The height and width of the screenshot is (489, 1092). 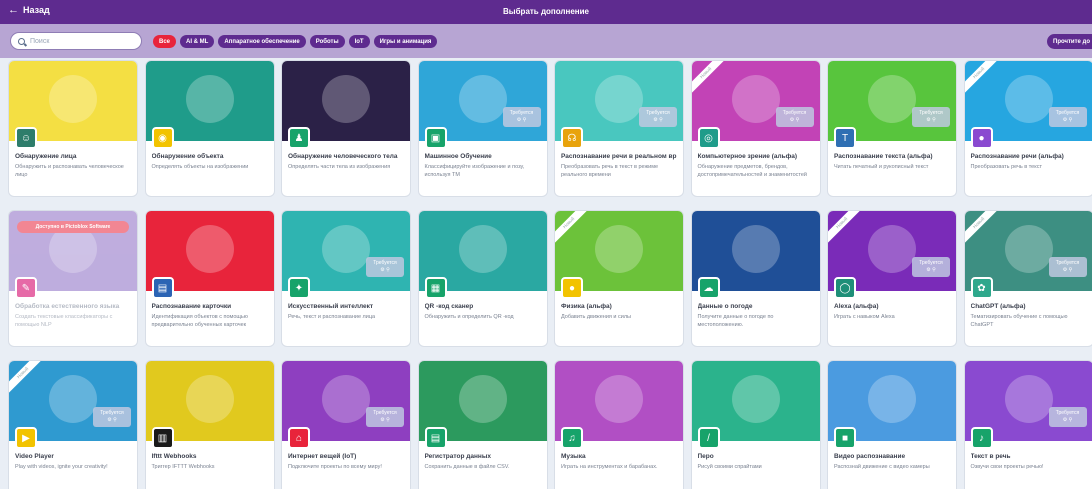 I want to click on extension-description: Рисуй своими спрайтами, so click(x=729, y=467).